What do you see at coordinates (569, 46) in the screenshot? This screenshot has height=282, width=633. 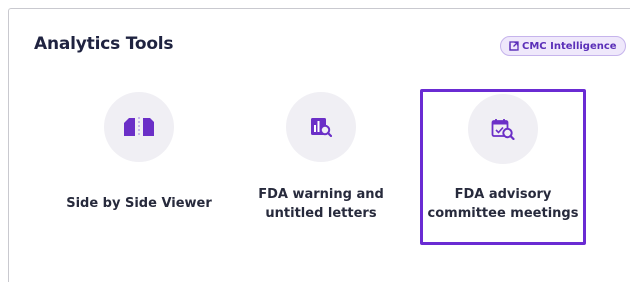 I see `cmc-intelligence-label: CMC Intelligence` at bounding box center [569, 46].